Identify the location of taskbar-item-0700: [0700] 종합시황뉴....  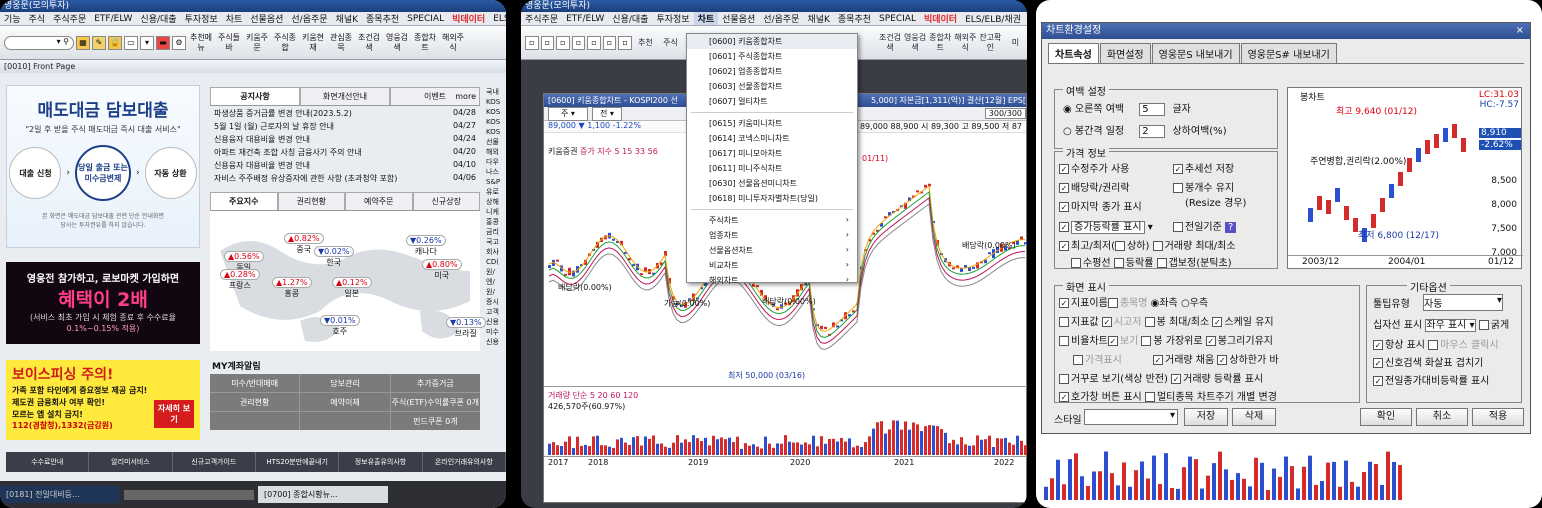
(323, 494).